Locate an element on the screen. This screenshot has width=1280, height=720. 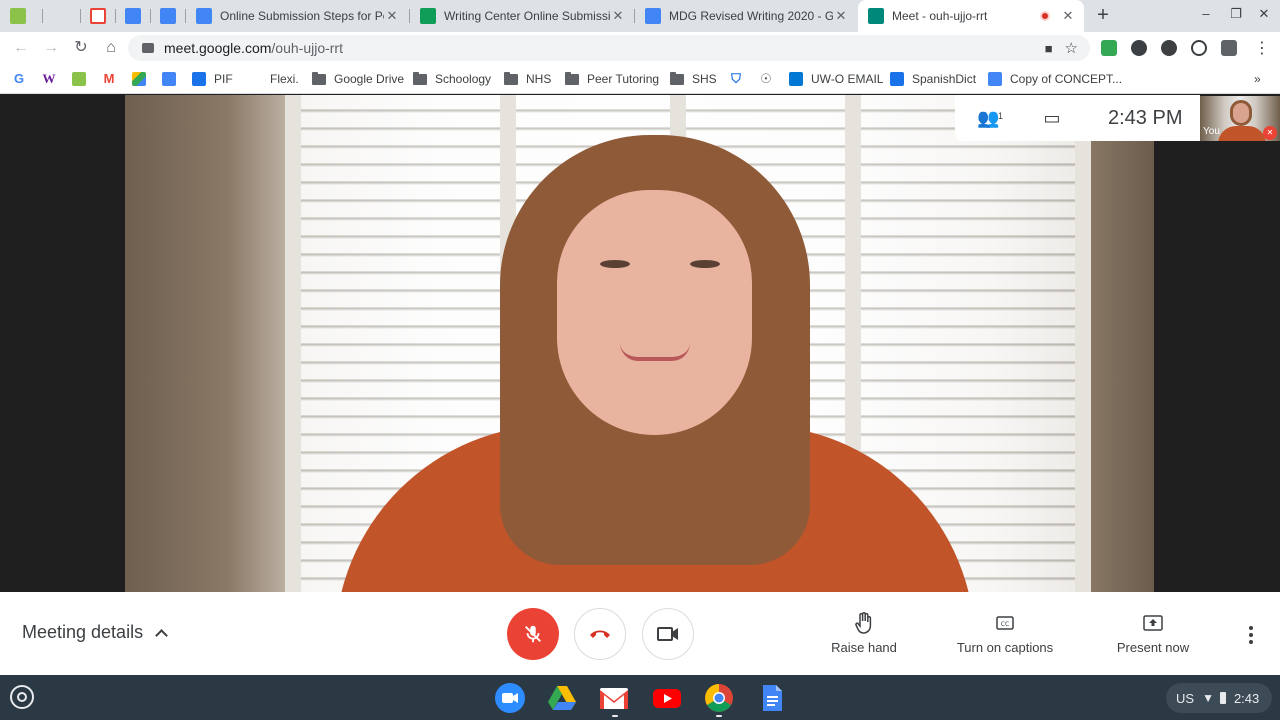
reload-icon: ↻ is located at coordinates (81, 48).